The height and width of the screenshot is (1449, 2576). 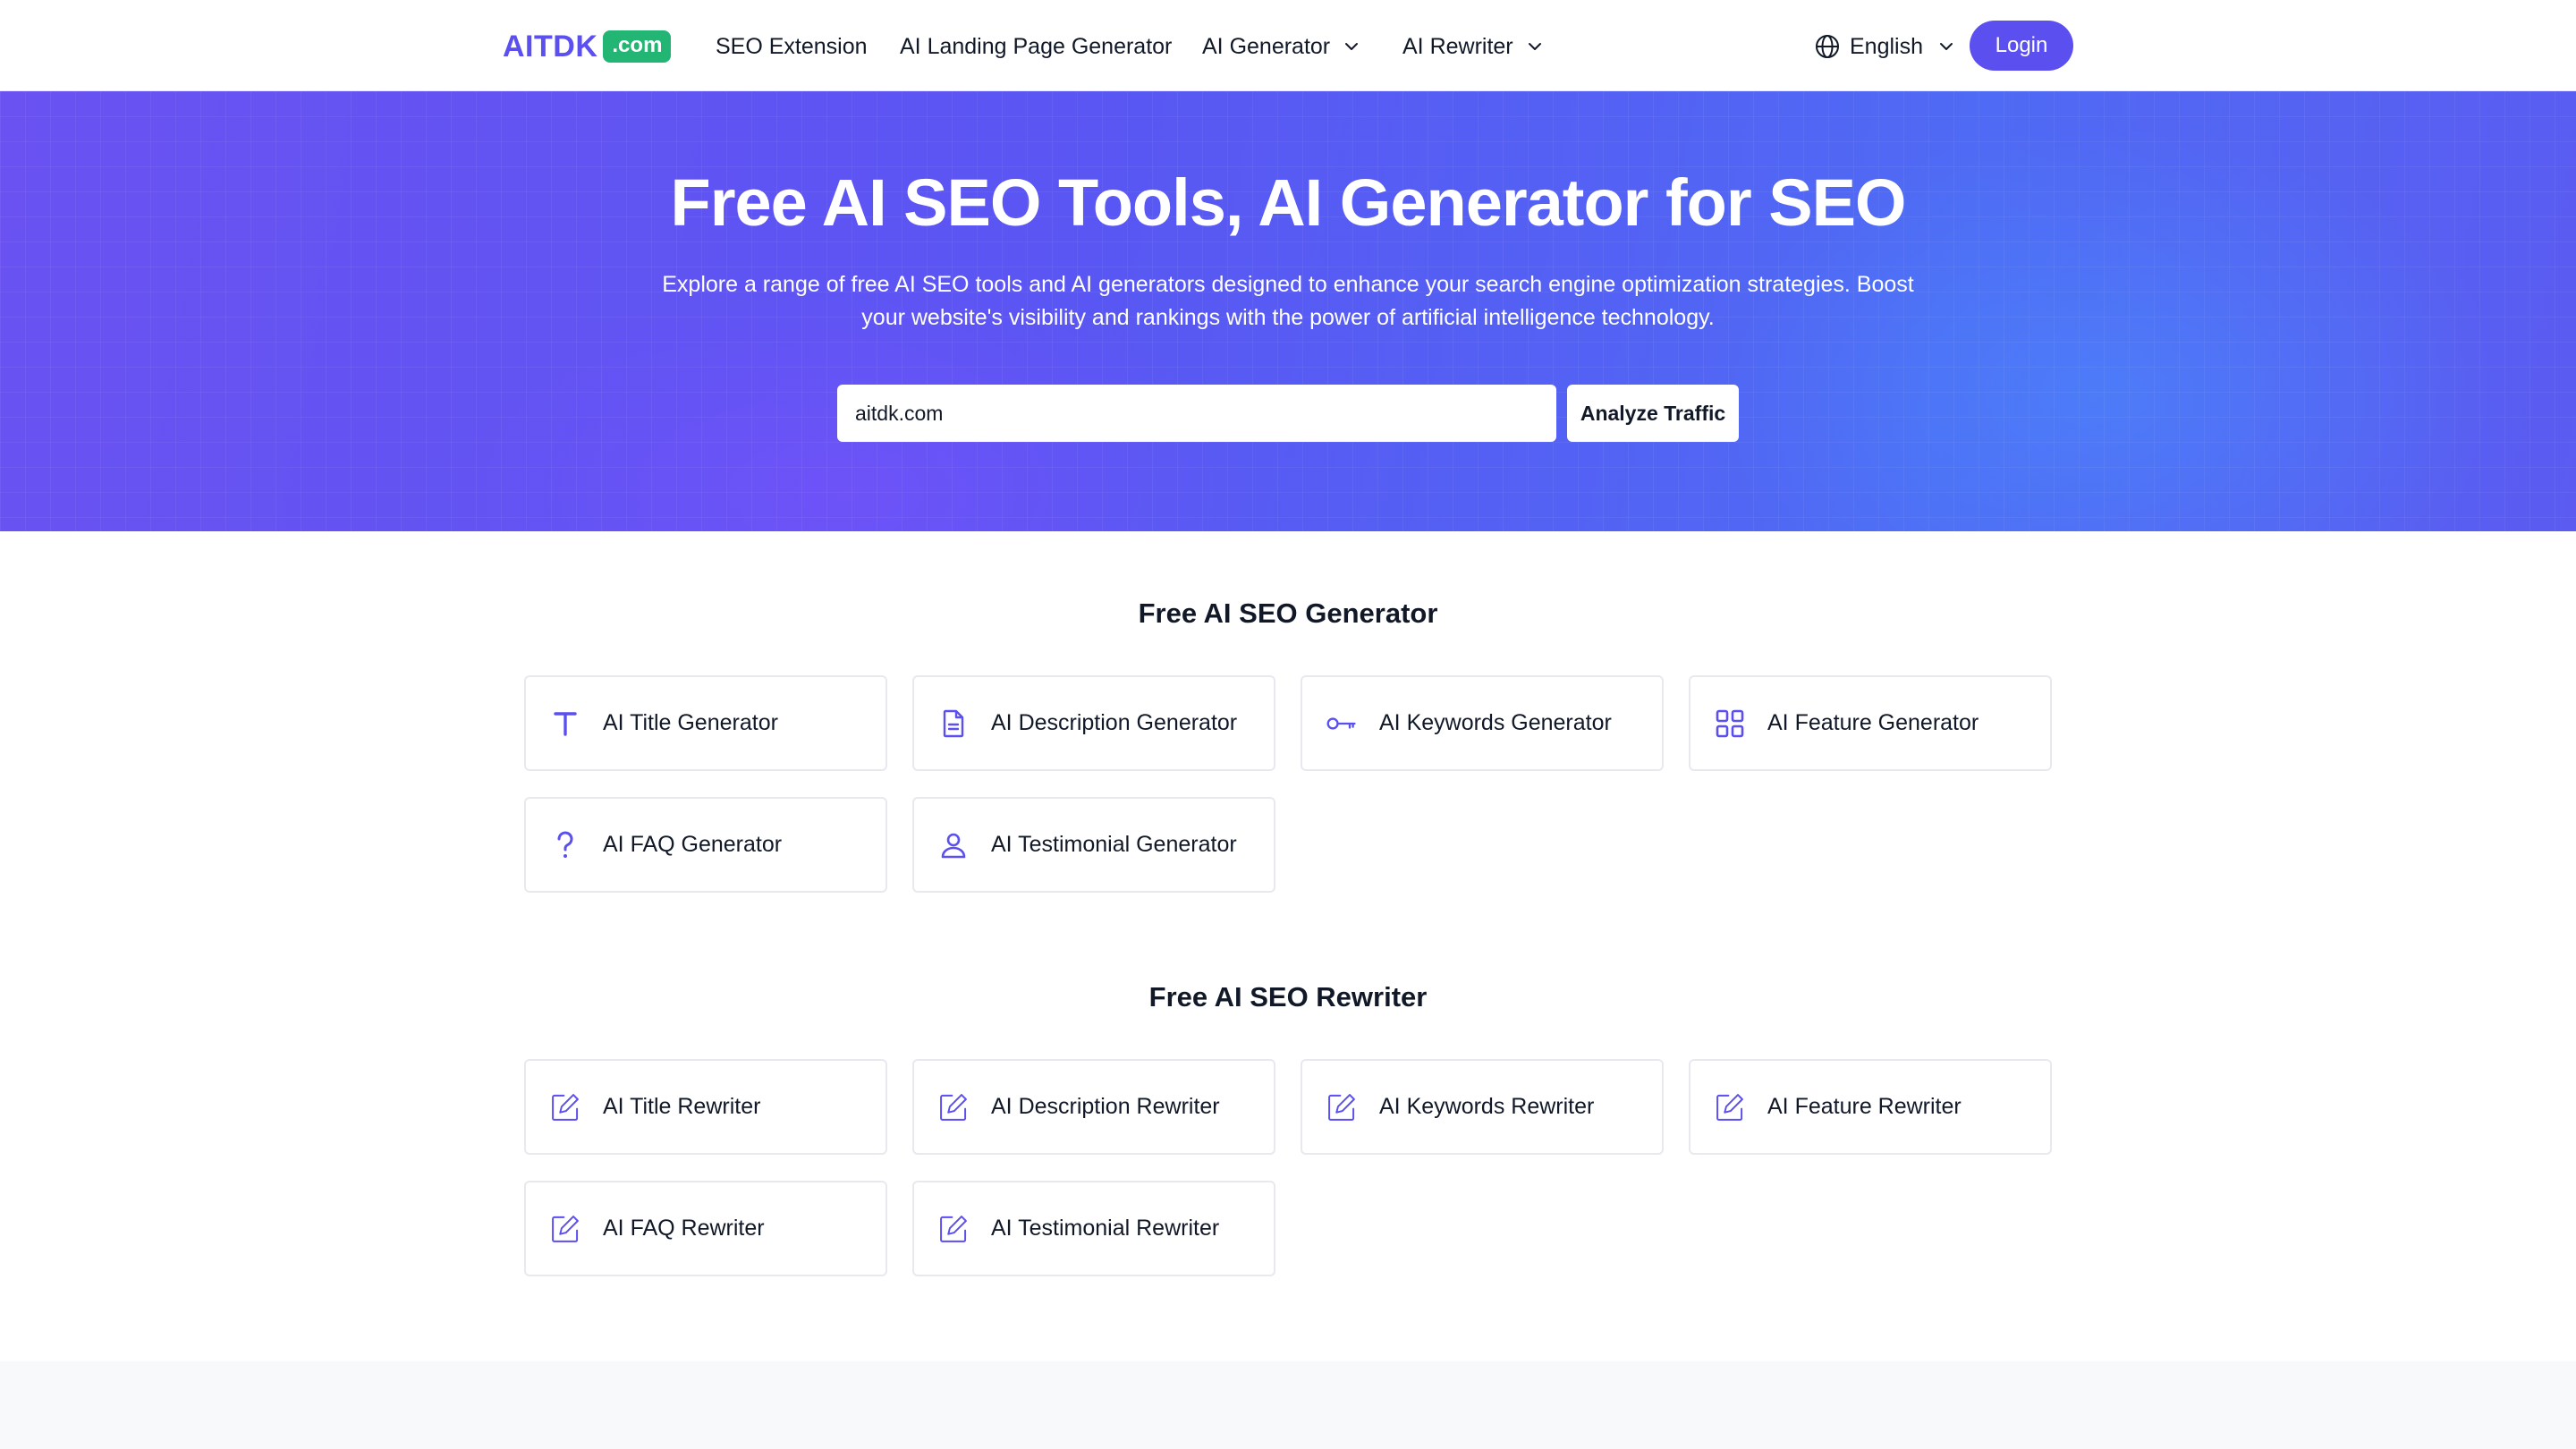 I want to click on nav-ai-rewriter: AI Rewriter, so click(x=1473, y=46).